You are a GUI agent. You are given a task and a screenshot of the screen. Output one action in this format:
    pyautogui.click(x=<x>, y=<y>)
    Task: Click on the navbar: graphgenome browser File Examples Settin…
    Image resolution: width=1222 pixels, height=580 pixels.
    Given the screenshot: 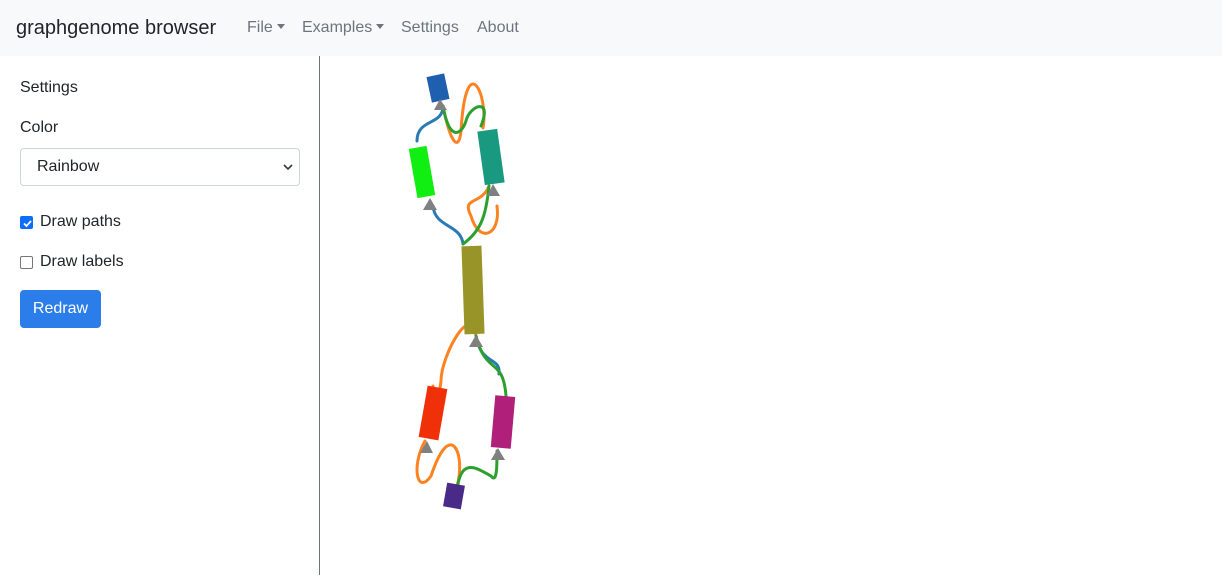 What is the action you would take?
    pyautogui.click(x=611, y=28)
    